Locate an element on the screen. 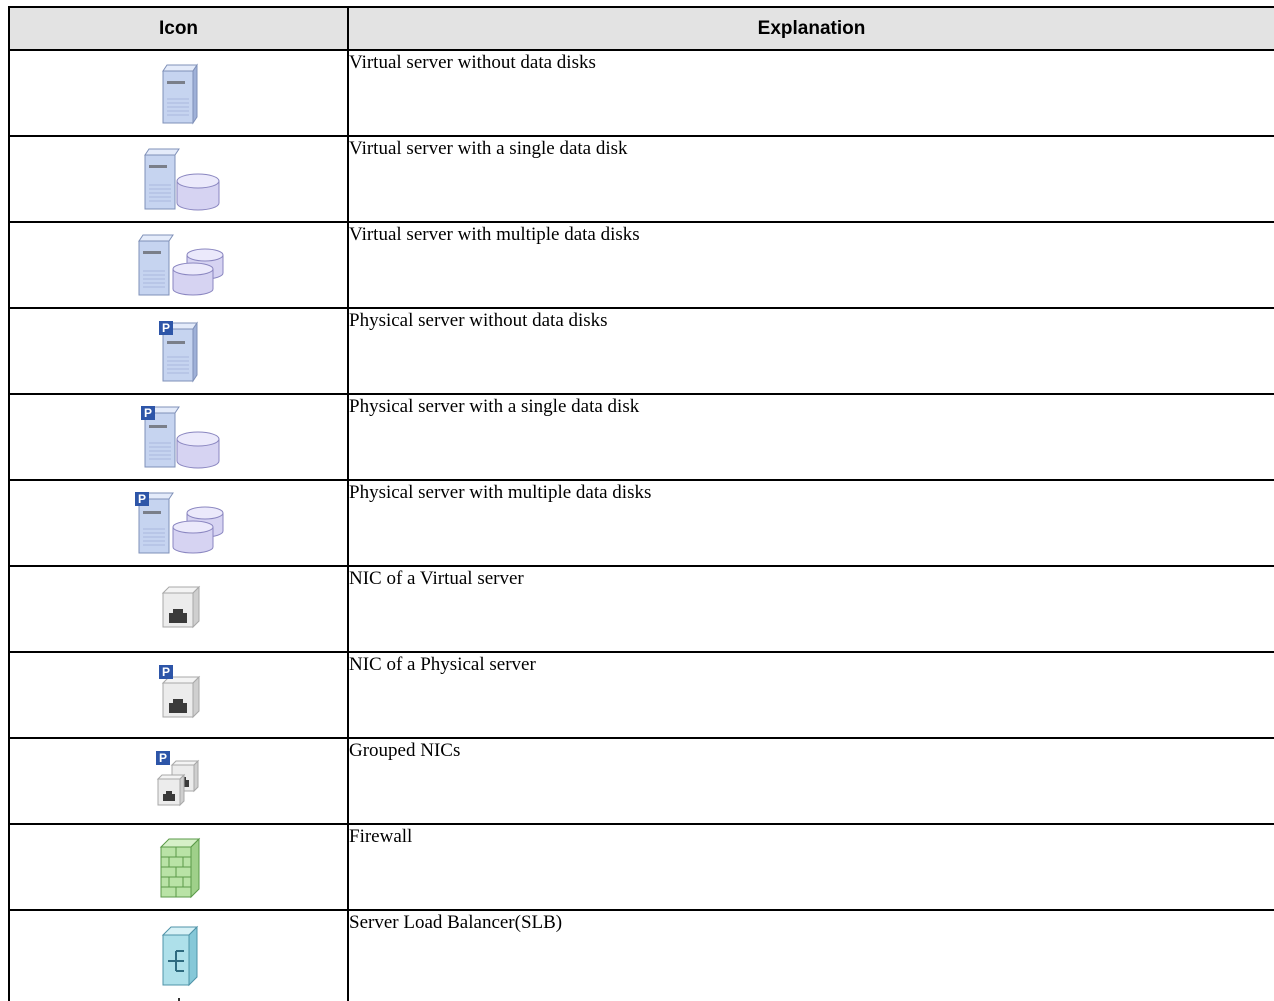 The image size is (1274, 1001). table-row: P Grouped NICs is located at coordinates (641, 781).